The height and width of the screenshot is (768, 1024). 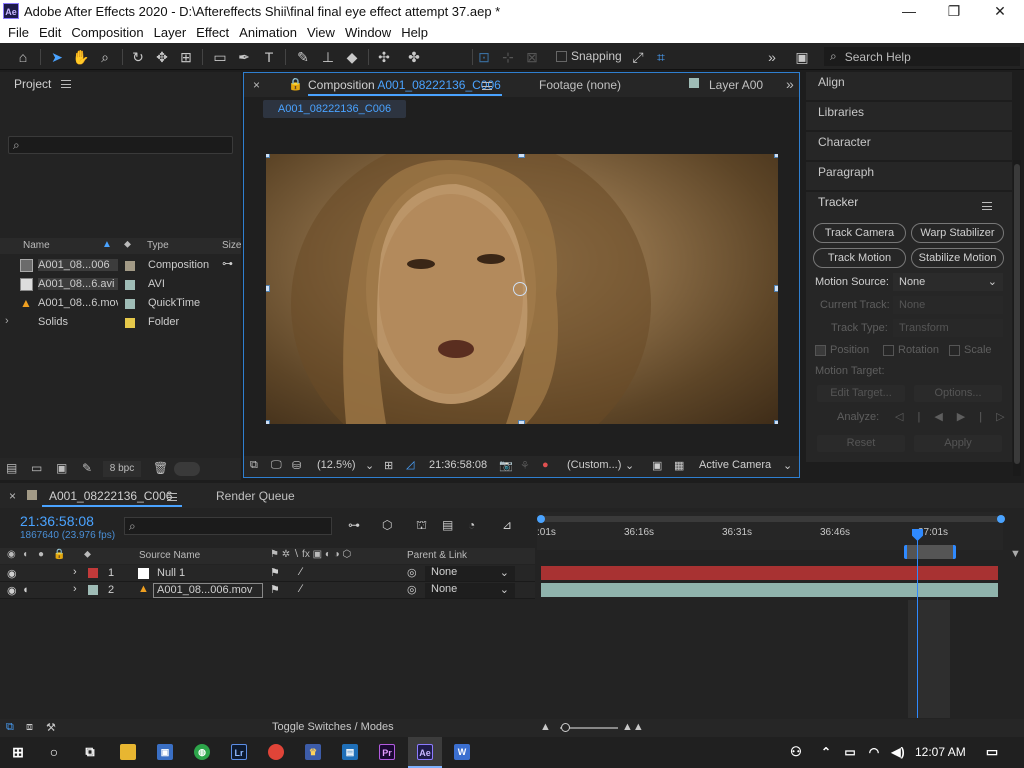 I want to click on composition-flowchart-icon: ⊶, so click(x=354, y=525).